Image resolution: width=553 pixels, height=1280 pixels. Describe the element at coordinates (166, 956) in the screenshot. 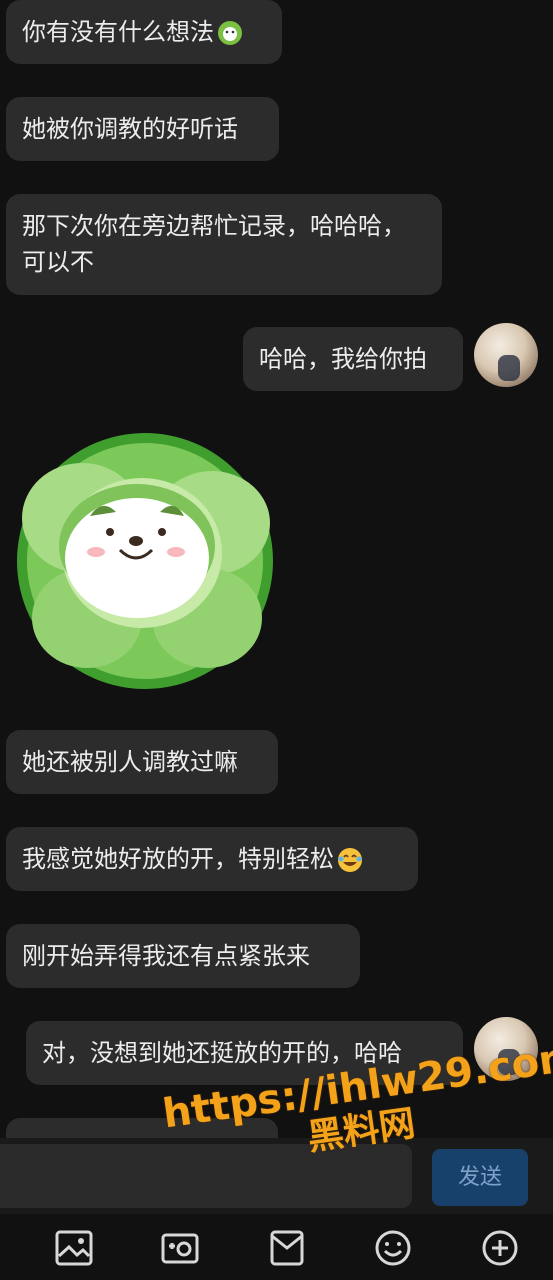

I see `message-text: 刚开始弄得我还有点紧张来` at that location.